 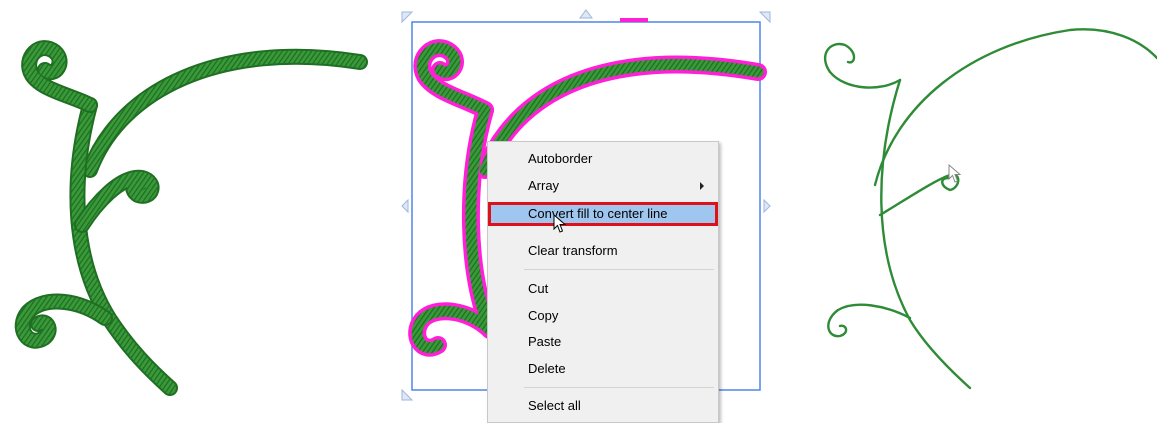 What do you see at coordinates (545, 341) in the screenshot?
I see `menu-item-label: Paste` at bounding box center [545, 341].